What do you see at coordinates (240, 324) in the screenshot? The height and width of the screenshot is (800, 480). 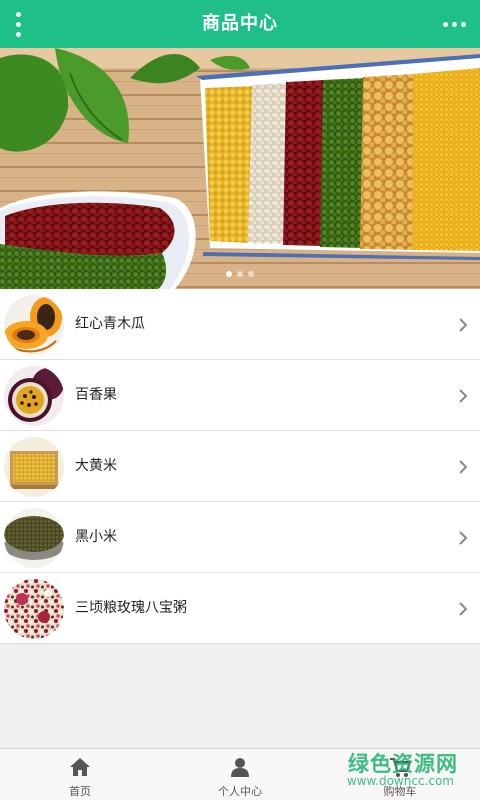 I see `product-item-papaya: 红心青木瓜` at bounding box center [240, 324].